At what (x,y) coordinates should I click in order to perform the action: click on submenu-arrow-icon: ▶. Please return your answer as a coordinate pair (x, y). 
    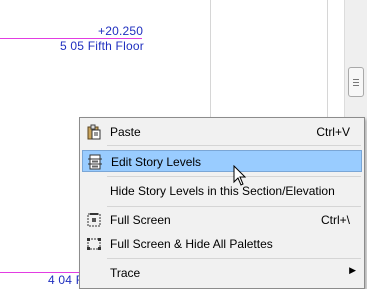
    Looking at the image, I should click on (352, 270).